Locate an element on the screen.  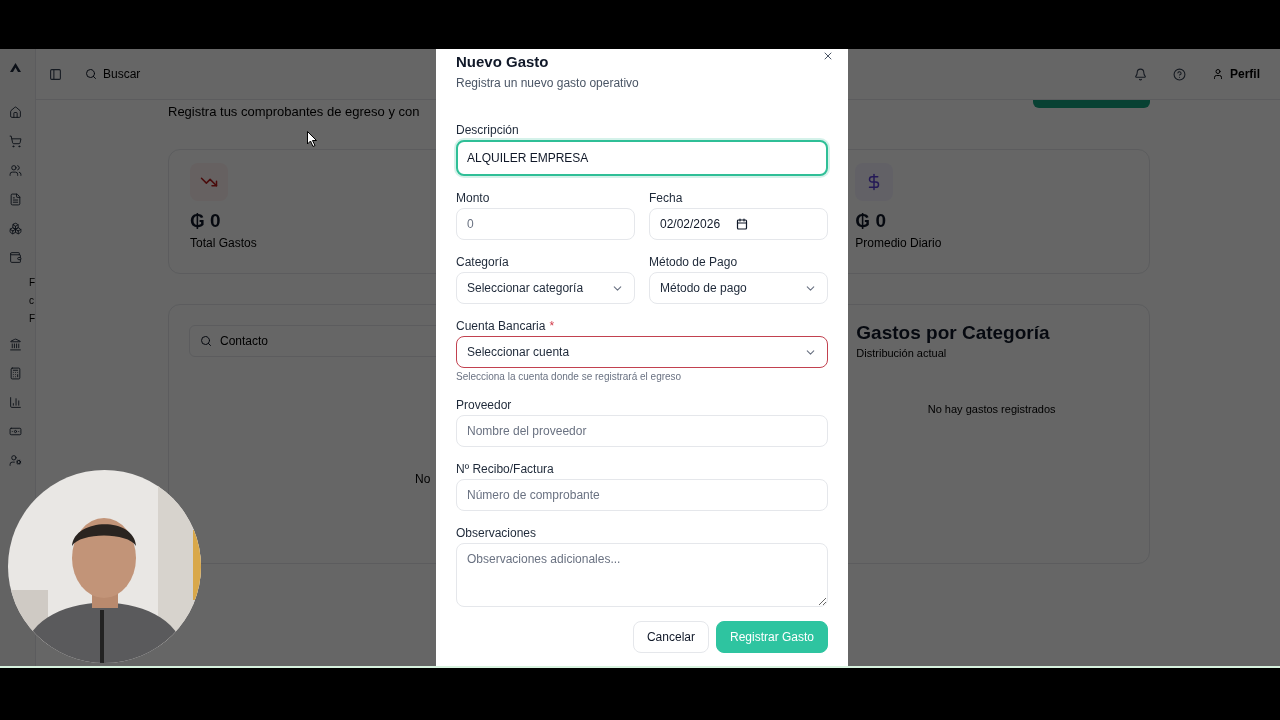
field-label: Nº Recibo/Factura is located at coordinates (505, 469).